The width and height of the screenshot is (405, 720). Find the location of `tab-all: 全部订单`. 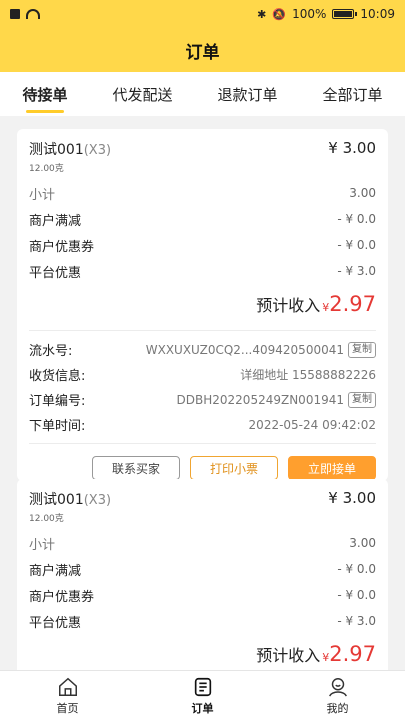

tab-all: 全部订单 is located at coordinates (352, 94).